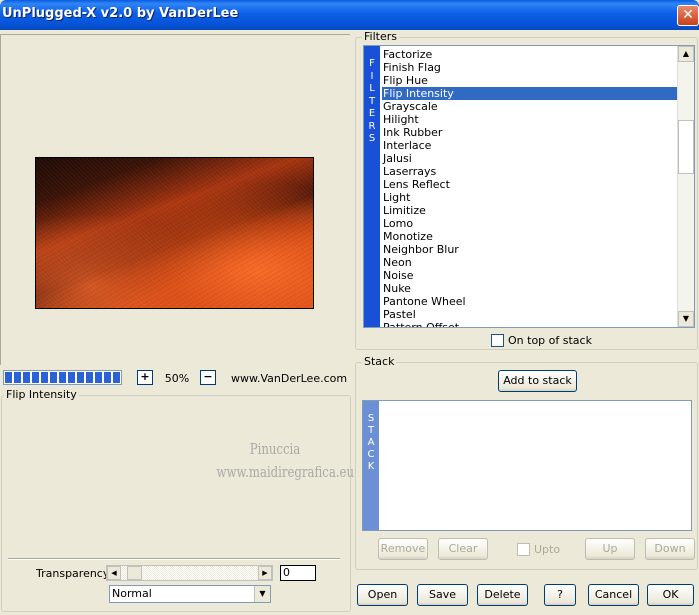 Image resolution: width=699 pixels, height=615 pixels. What do you see at coordinates (372, 76) in the screenshot?
I see `band-letter: I` at bounding box center [372, 76].